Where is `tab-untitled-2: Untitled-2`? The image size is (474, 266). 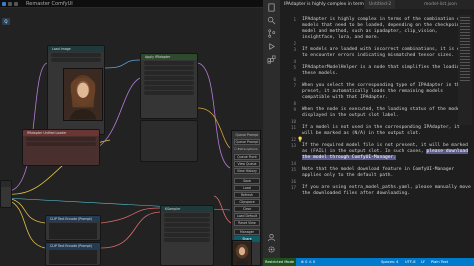
tab-untitled-2: Untitled-2 is located at coordinates (380, 4).